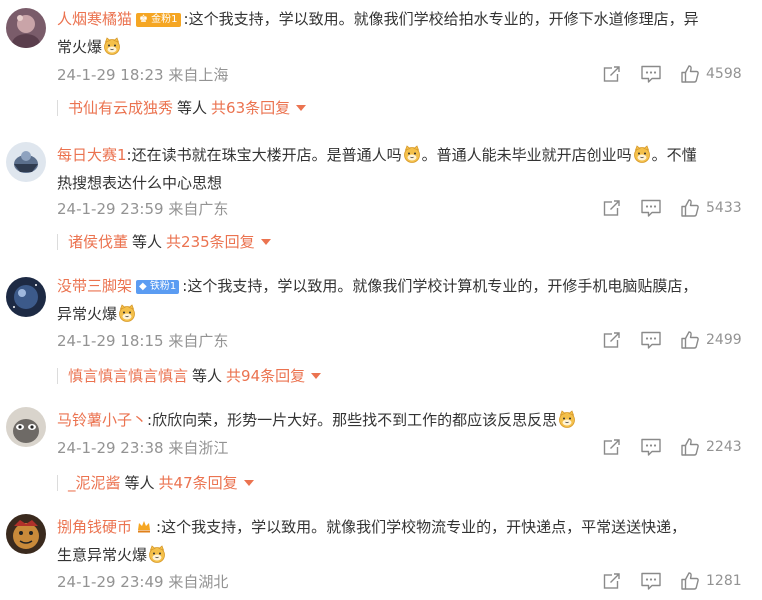  Describe the element at coordinates (198, 448) in the screenshot. I see `comment-location: 来自浙江` at that location.